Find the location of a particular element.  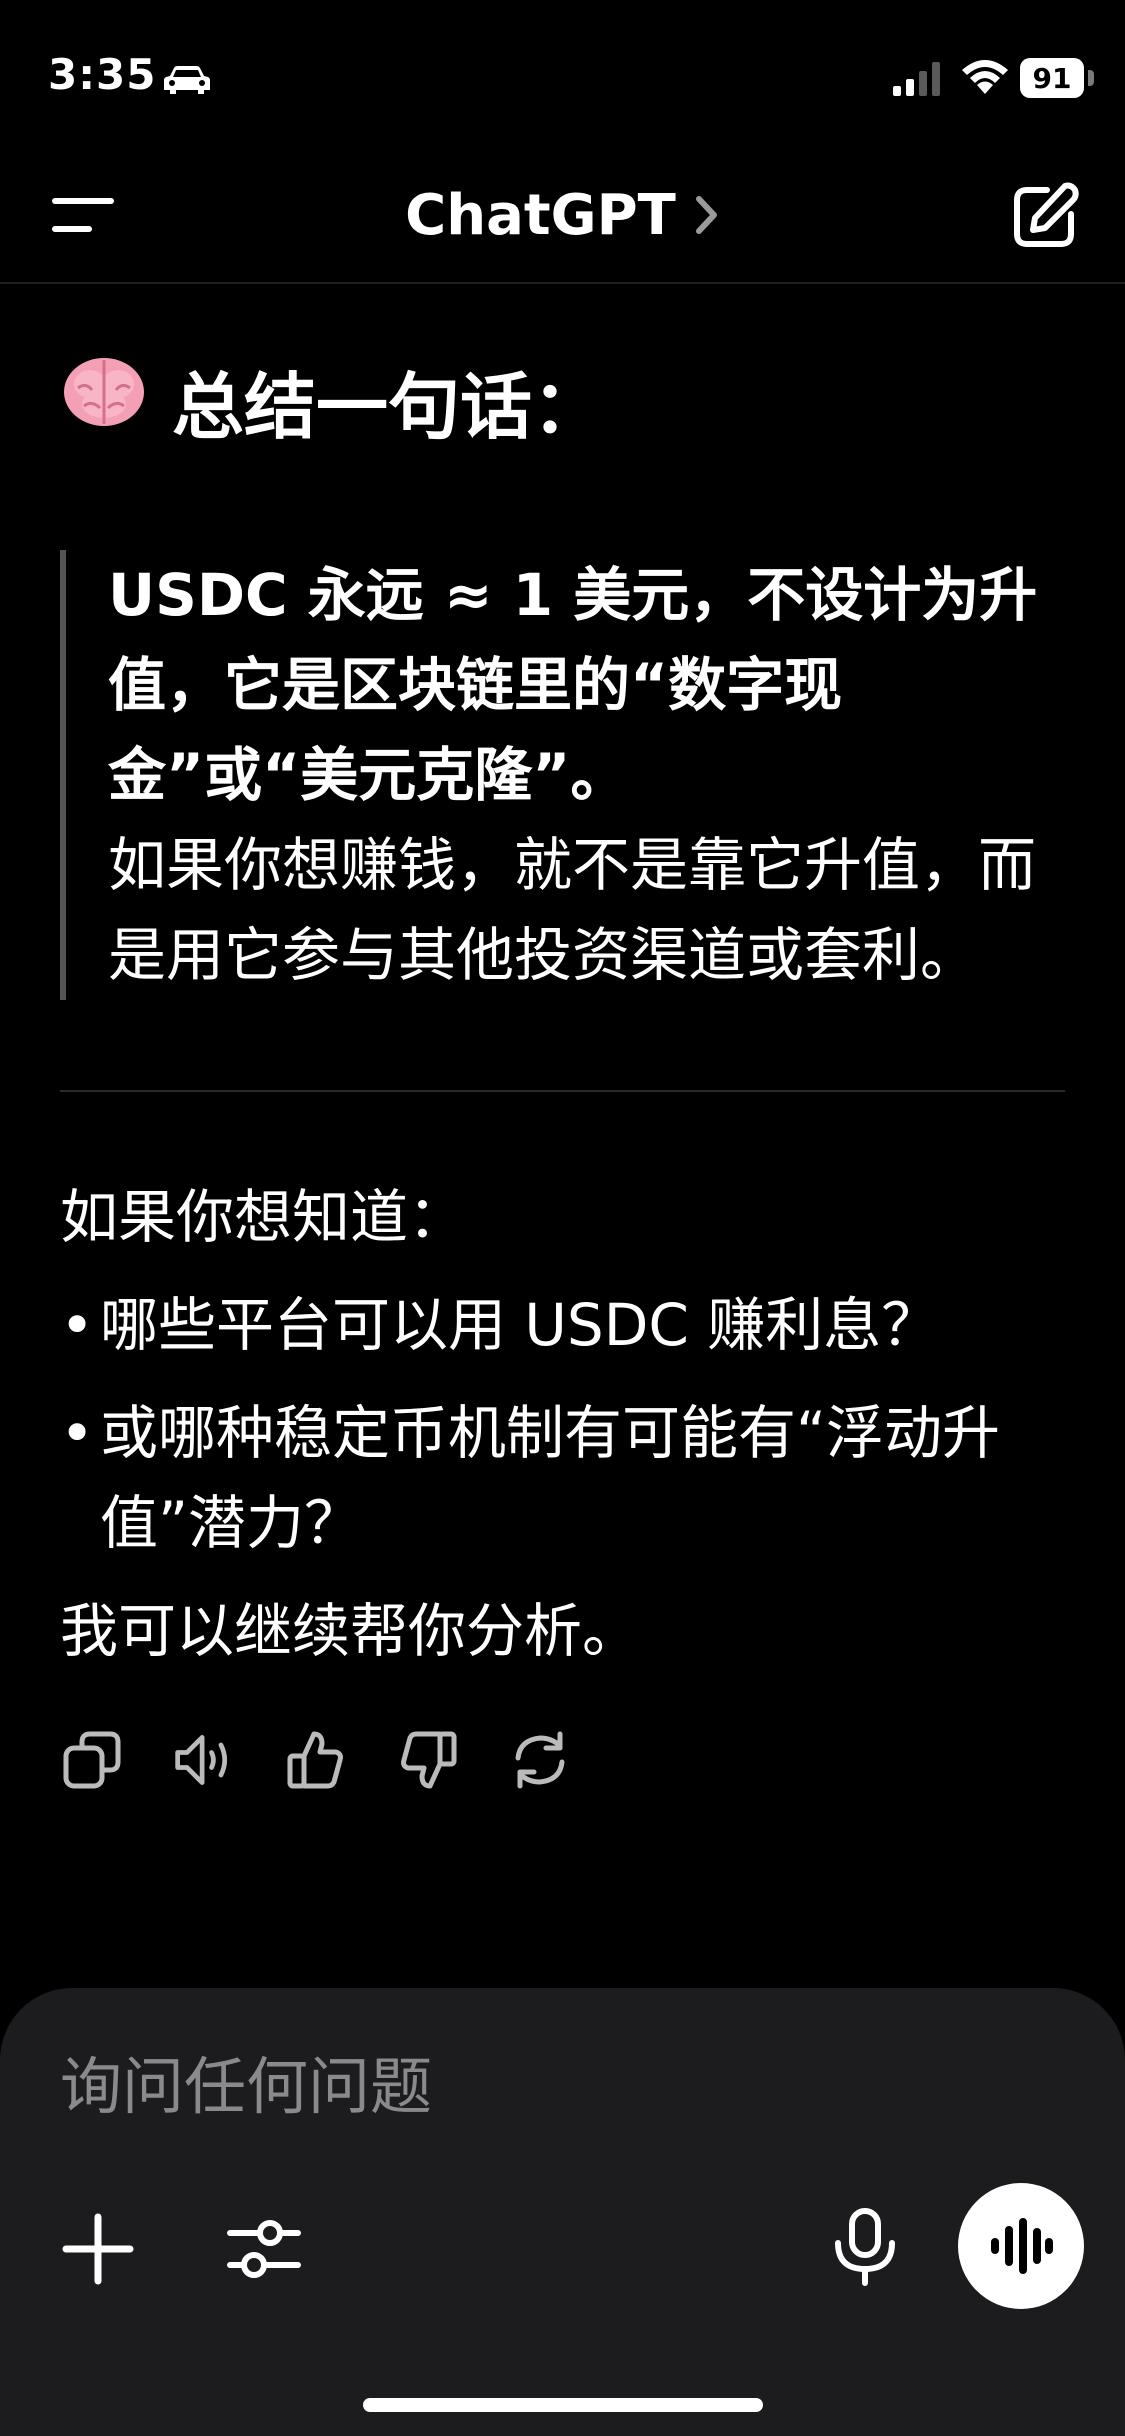

summary-heading: 总结一句话： is located at coordinates (562, 400).